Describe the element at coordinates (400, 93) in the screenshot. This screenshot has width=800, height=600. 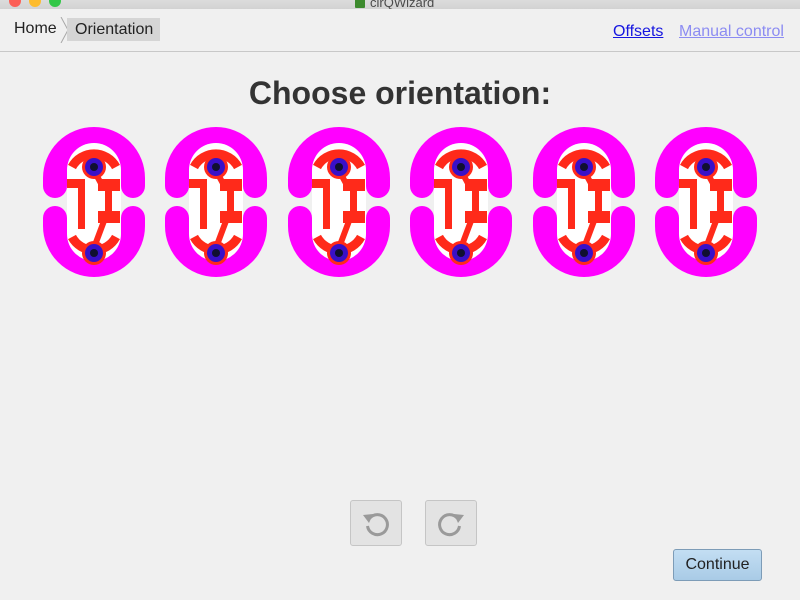
I see `page-heading: Choose orientation:` at that location.